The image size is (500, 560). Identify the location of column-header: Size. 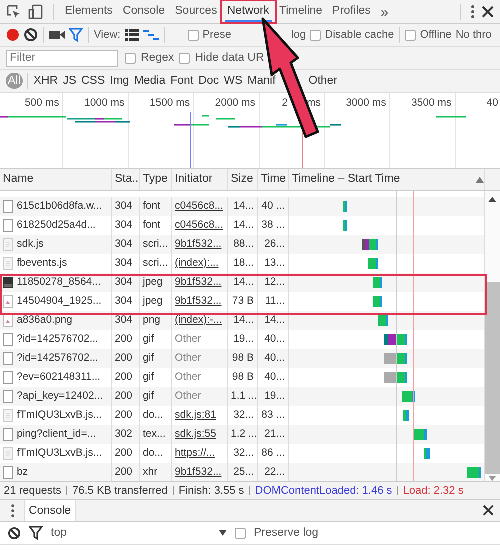
(243, 179).